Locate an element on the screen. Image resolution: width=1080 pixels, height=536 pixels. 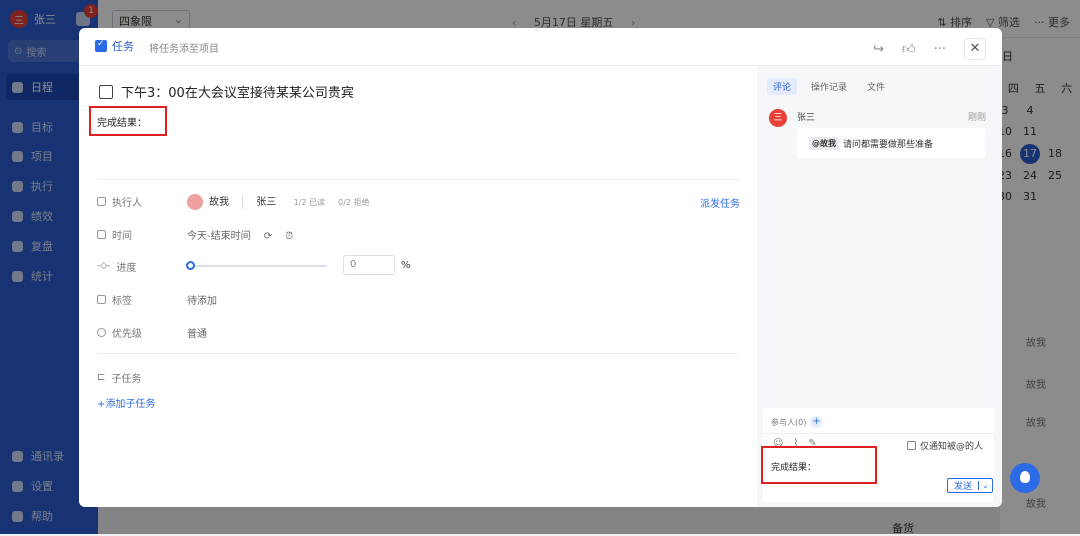
task-type-chip: 任务 is located at coordinates (114, 46).